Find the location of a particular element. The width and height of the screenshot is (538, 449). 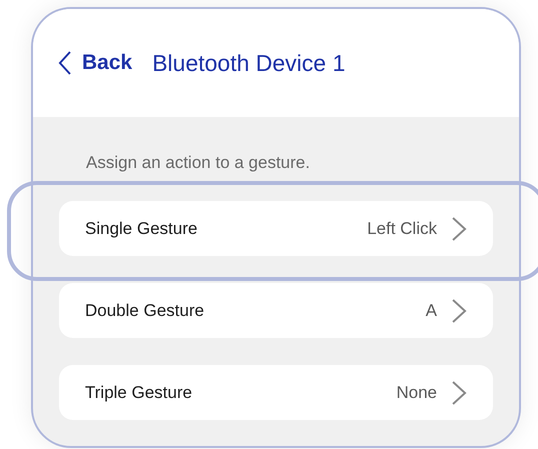

hint-text: Assign an action to a gesture. is located at coordinates (198, 162).